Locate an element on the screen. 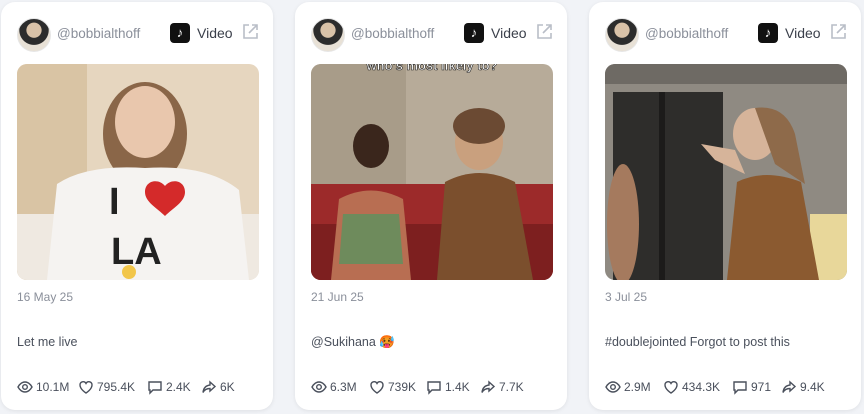  video-thumbnail: I LA is located at coordinates (138, 172).